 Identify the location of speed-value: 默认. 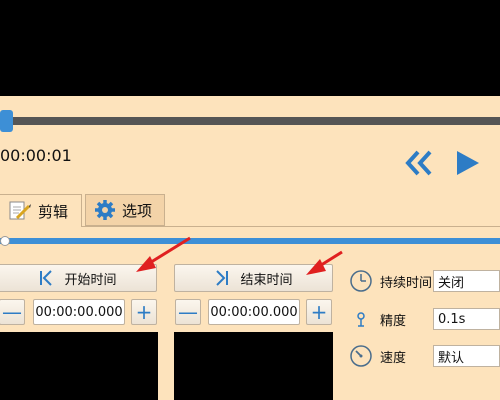
(451, 358).